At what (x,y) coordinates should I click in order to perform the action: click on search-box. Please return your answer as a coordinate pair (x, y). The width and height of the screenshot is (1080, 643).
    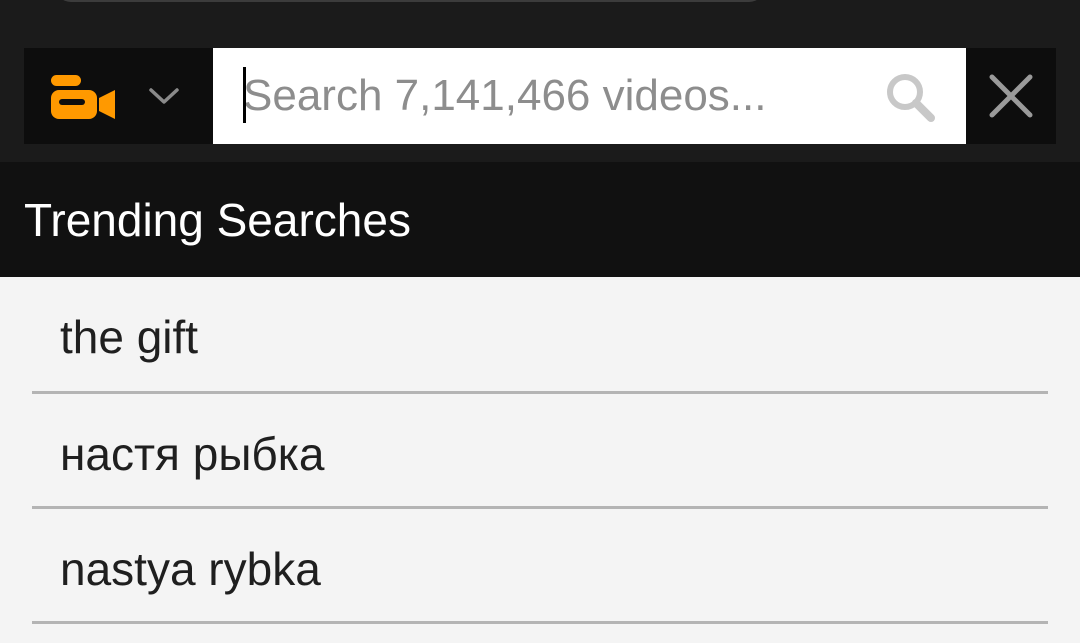
    Looking at the image, I should click on (589, 96).